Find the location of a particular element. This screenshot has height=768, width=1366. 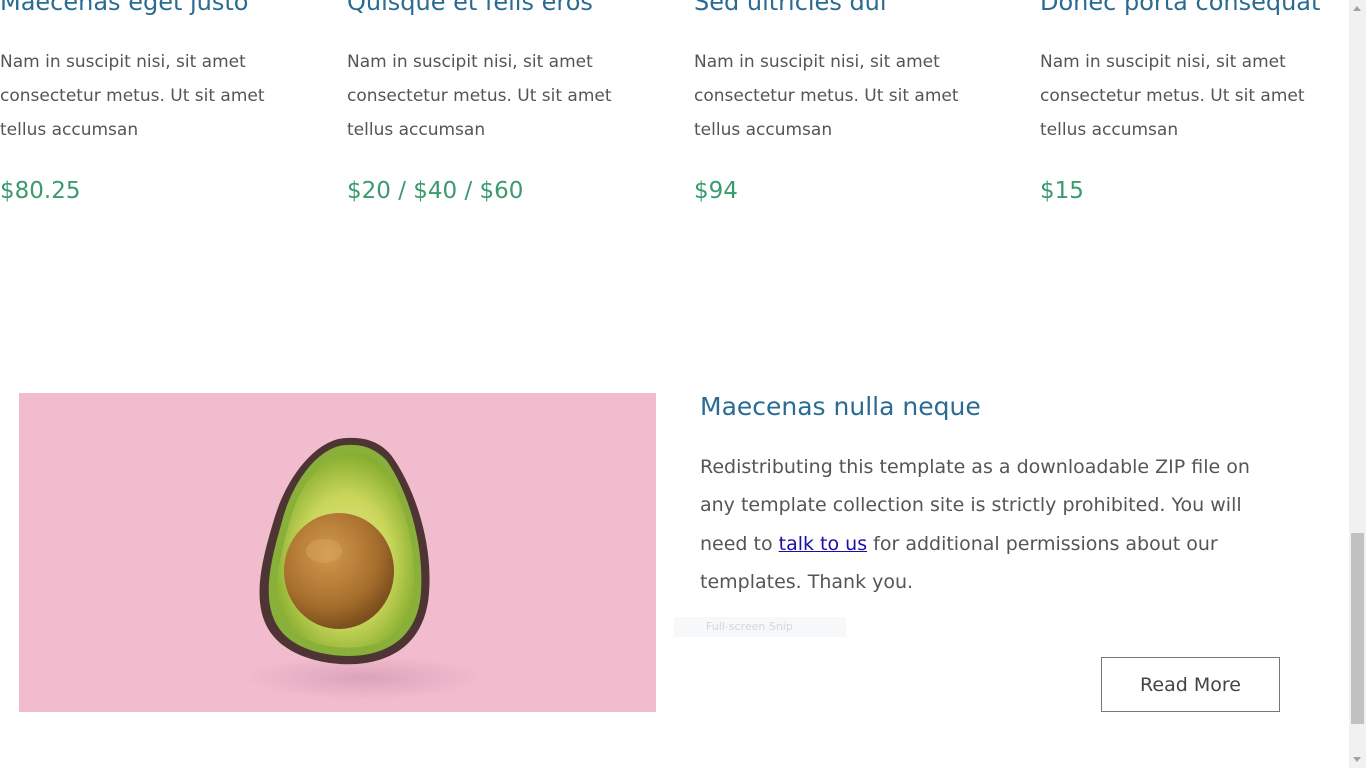

menu-item-title: Sed ultricies dui is located at coordinates (790, 8).